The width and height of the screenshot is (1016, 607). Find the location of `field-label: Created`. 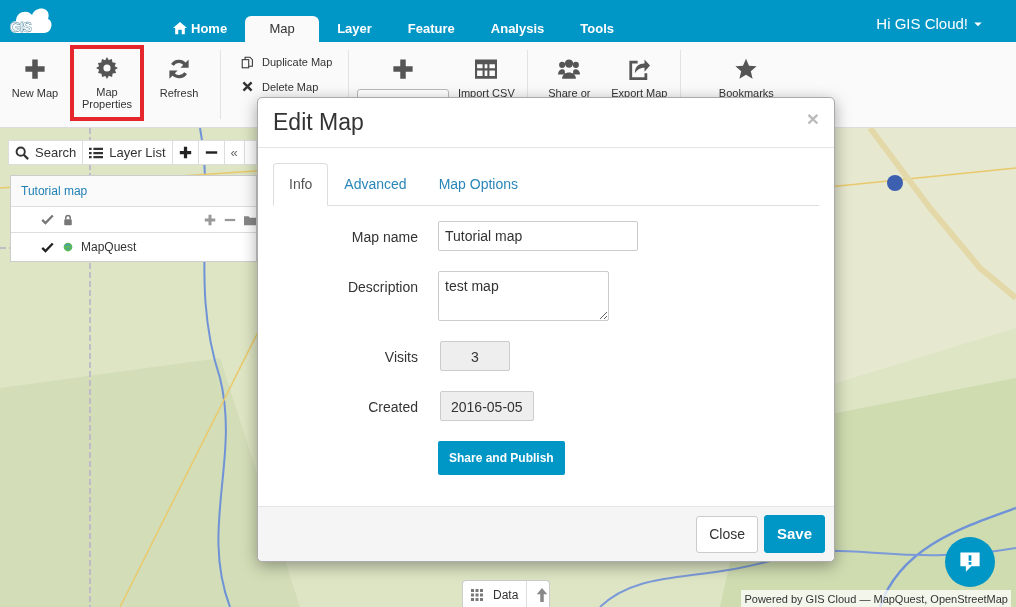

field-label: Created is located at coordinates (392, 407).